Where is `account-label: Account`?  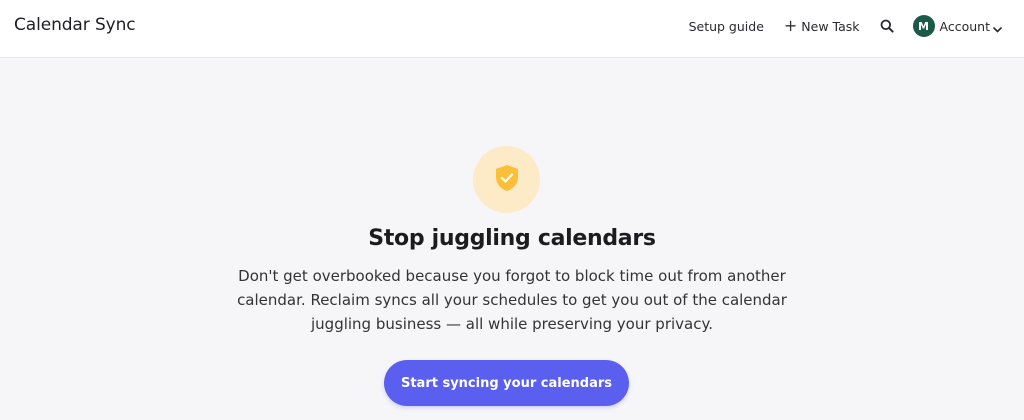 account-label: Account is located at coordinates (964, 26).